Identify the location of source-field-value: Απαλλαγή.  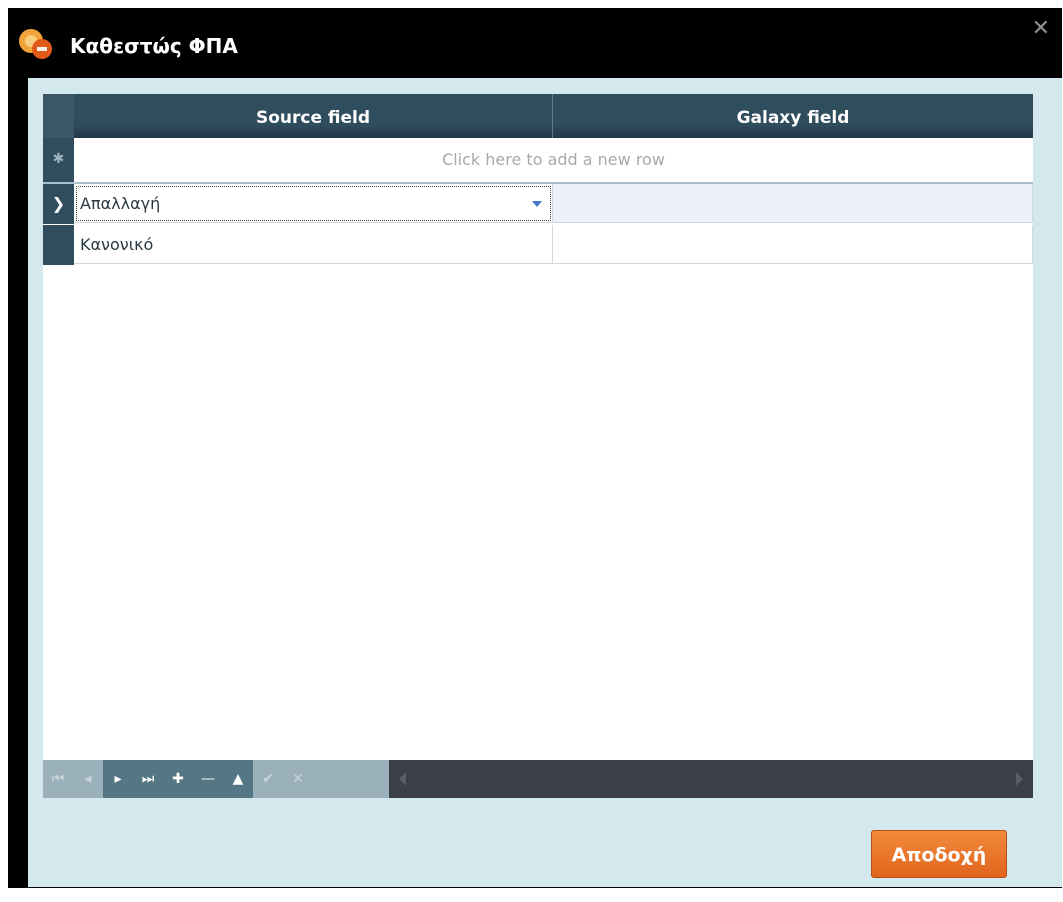
(120, 203).